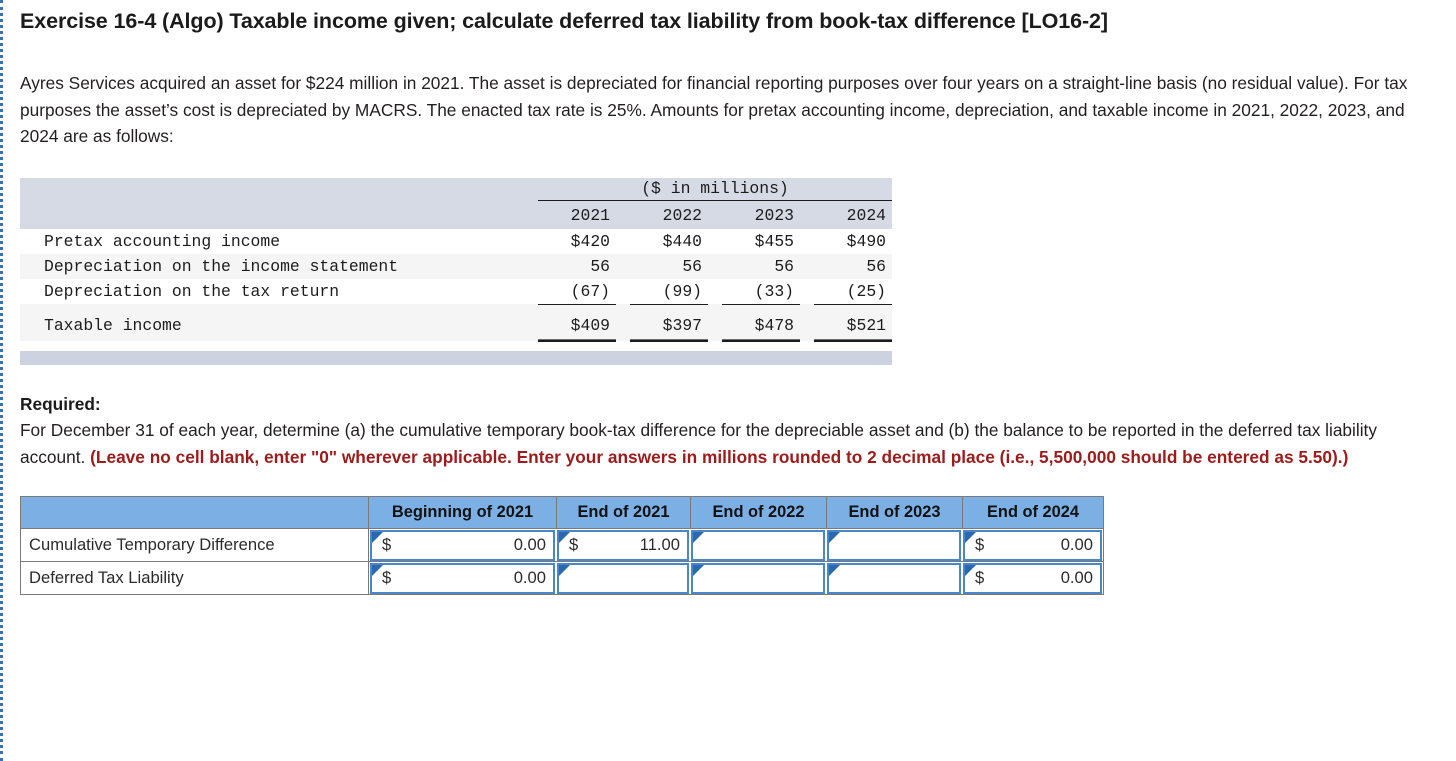  What do you see at coordinates (758, 512) in the screenshot?
I see `answer-header-end-2022: End of 2022` at bounding box center [758, 512].